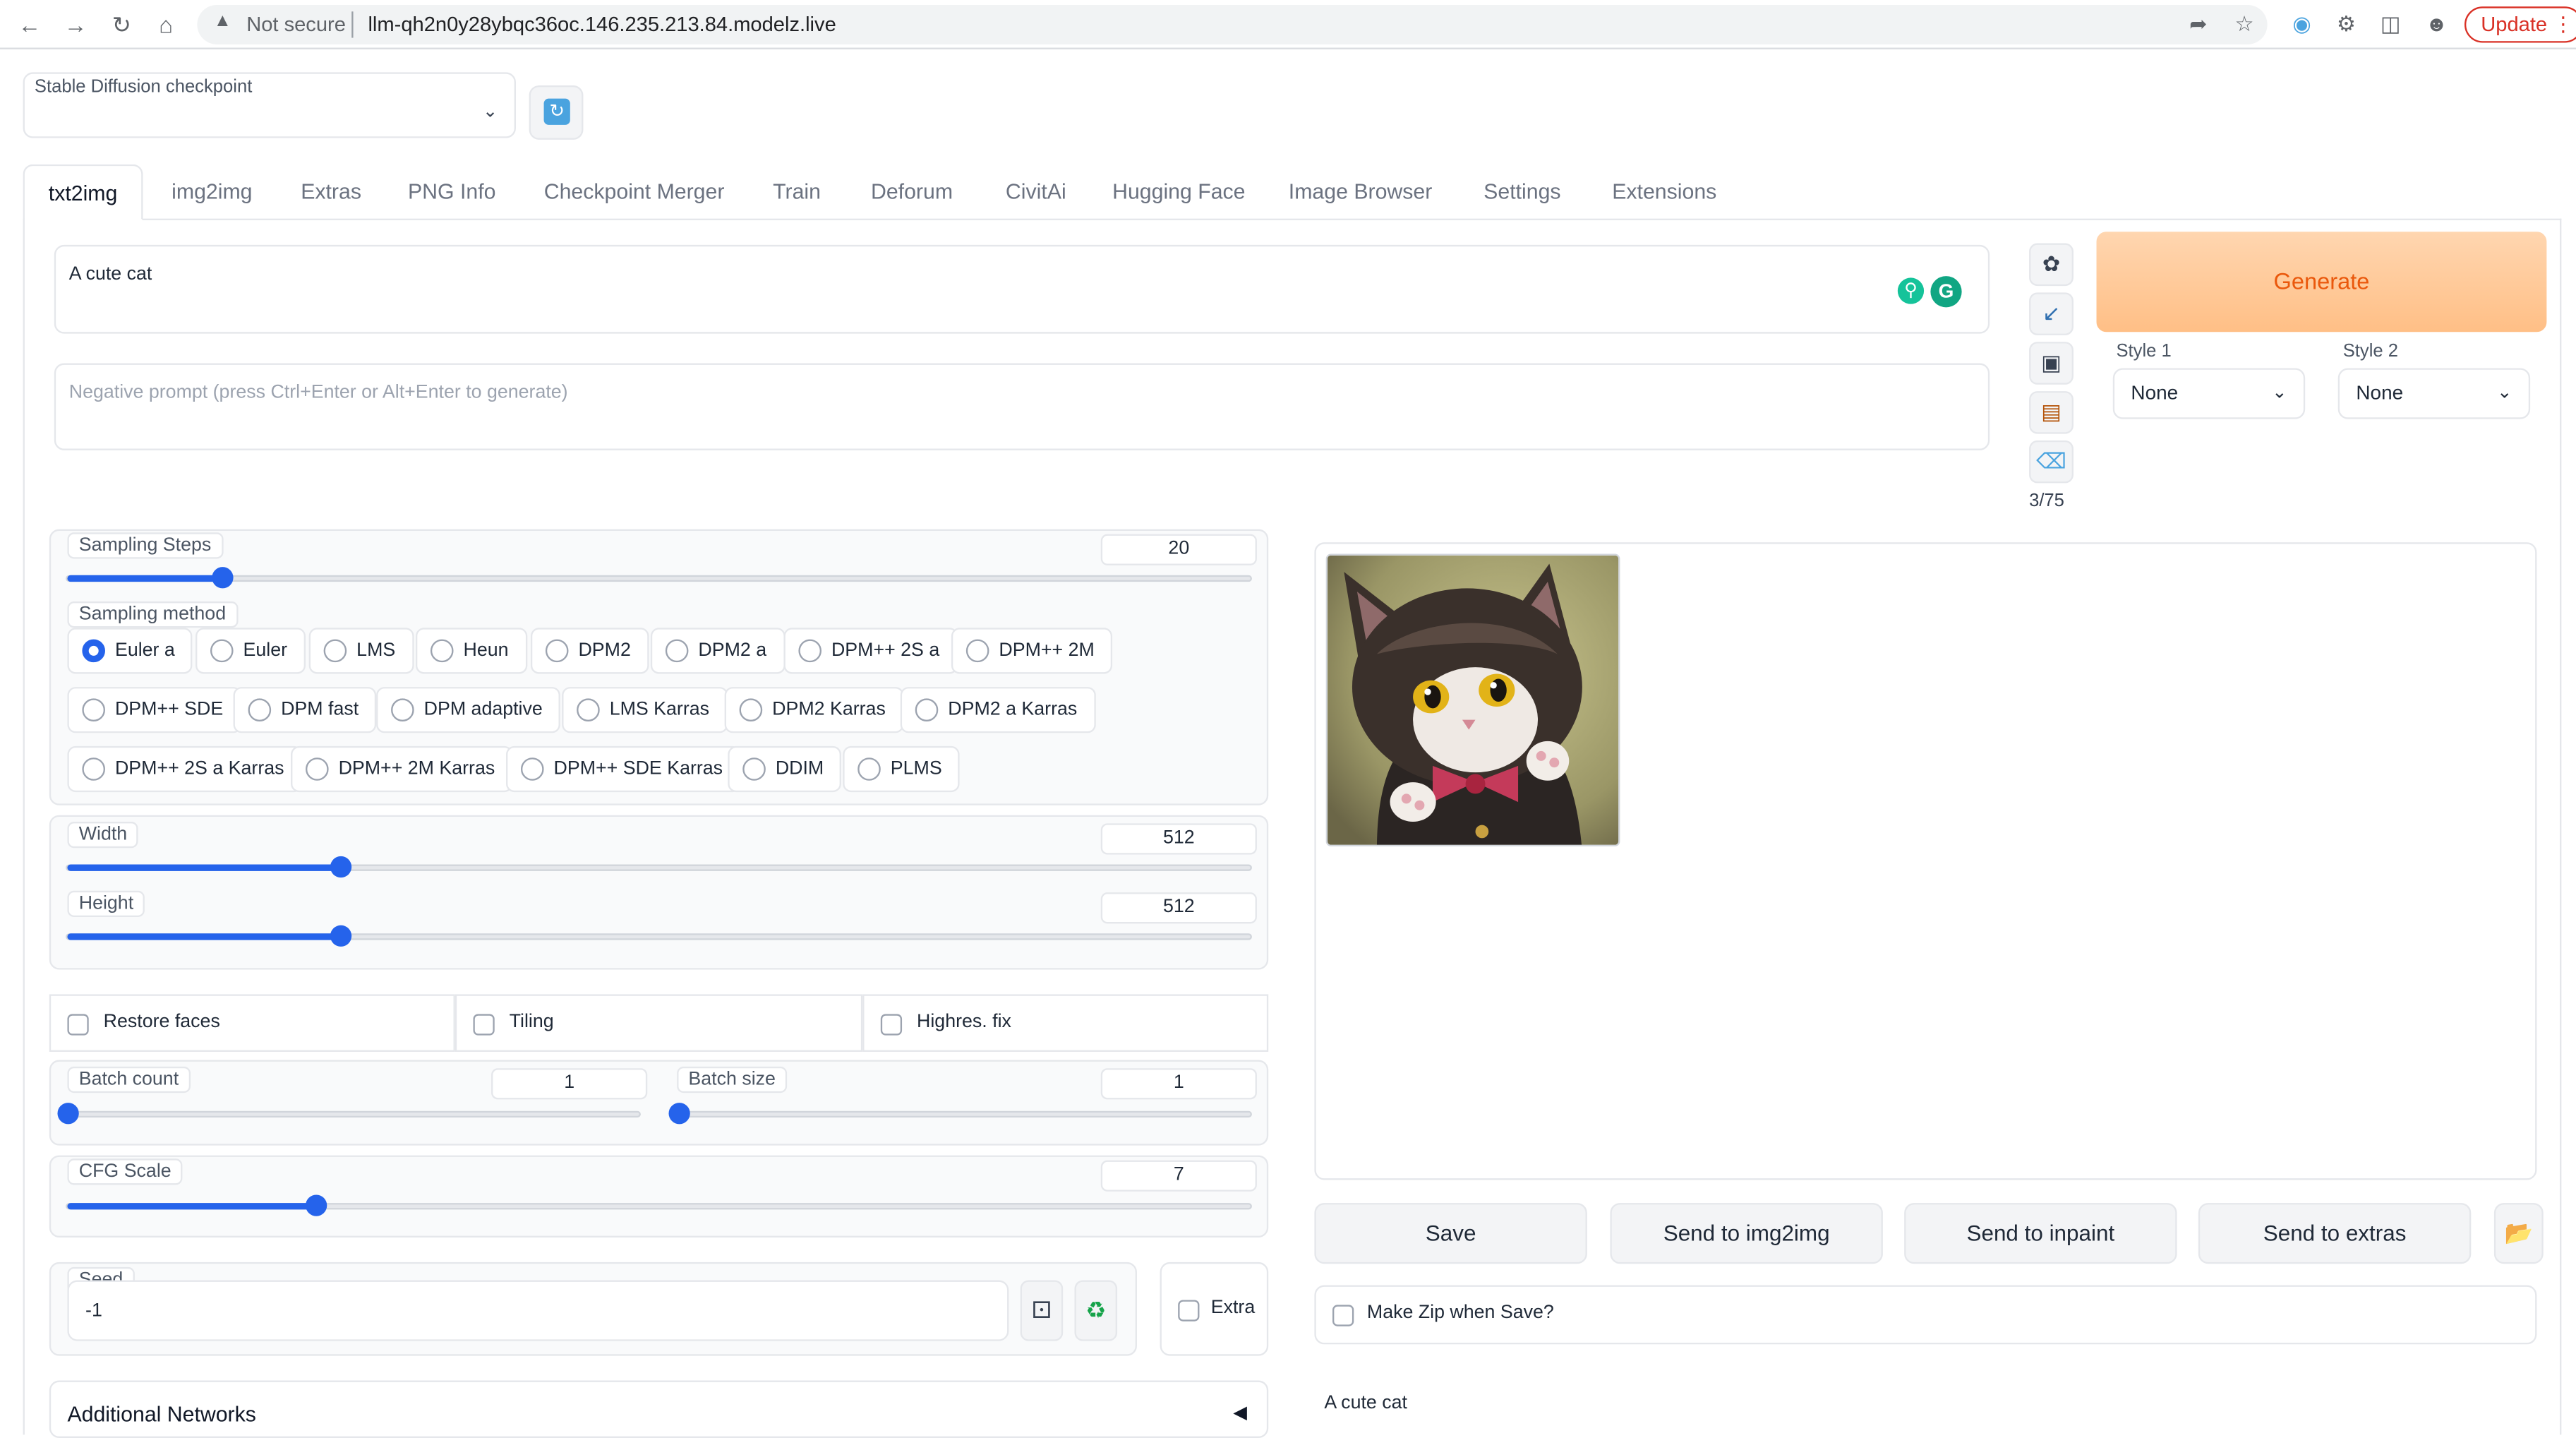 The height and width of the screenshot is (1438, 2576). I want to click on tab-deforum: Deforum, so click(911, 192).